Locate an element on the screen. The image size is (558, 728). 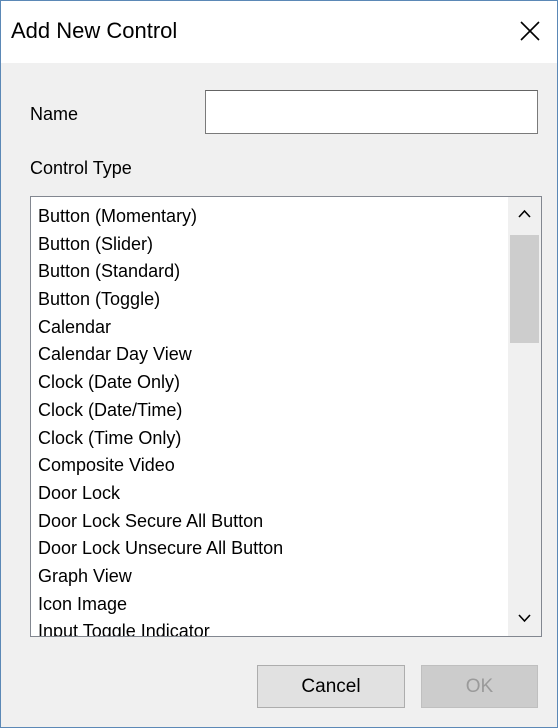
list-item: Composite Video is located at coordinates (268, 466).